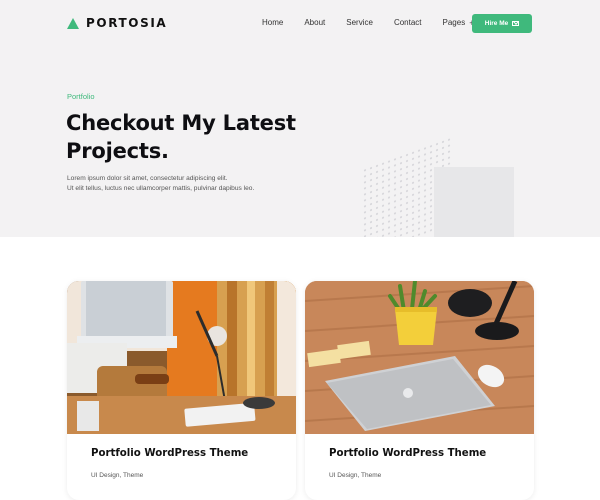 This screenshot has width=600, height=500. Describe the element at coordinates (117, 151) in the screenshot. I see `page-title-line-2: Projects.` at that location.